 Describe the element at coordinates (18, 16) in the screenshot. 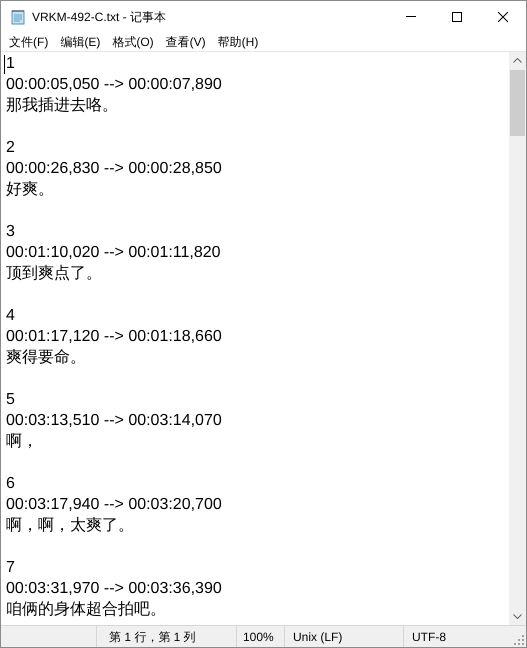

I see `notepad-icon` at that location.